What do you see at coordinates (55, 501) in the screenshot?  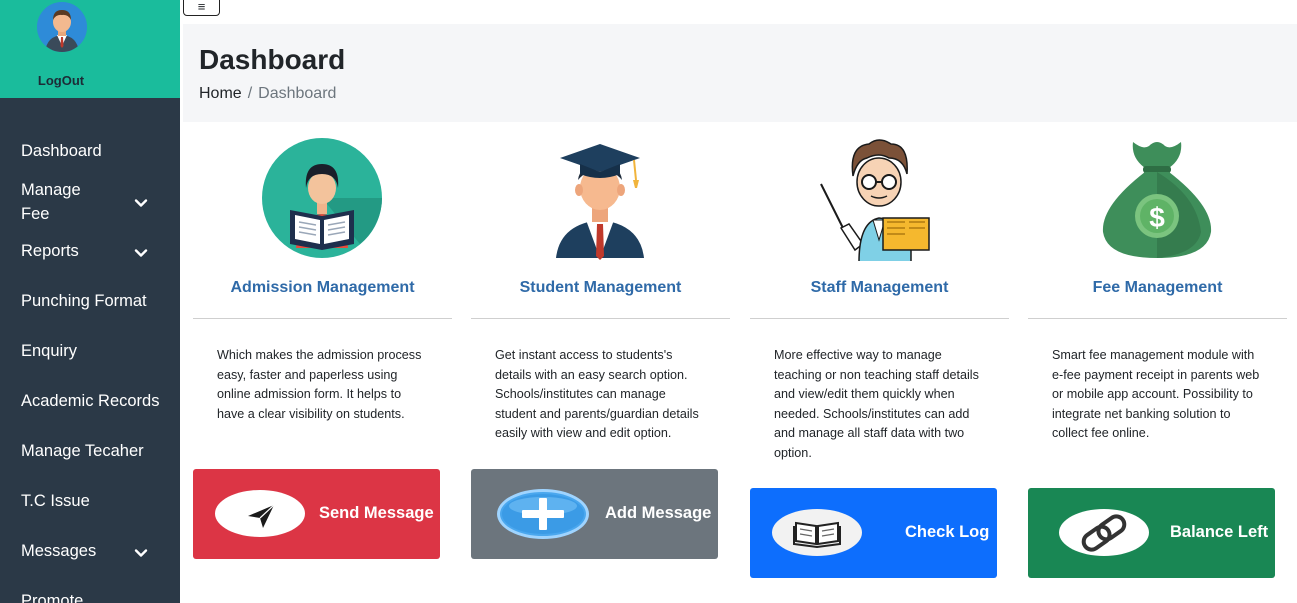 I see `sidebar-item-tc-issue: T.C Issue` at bounding box center [55, 501].